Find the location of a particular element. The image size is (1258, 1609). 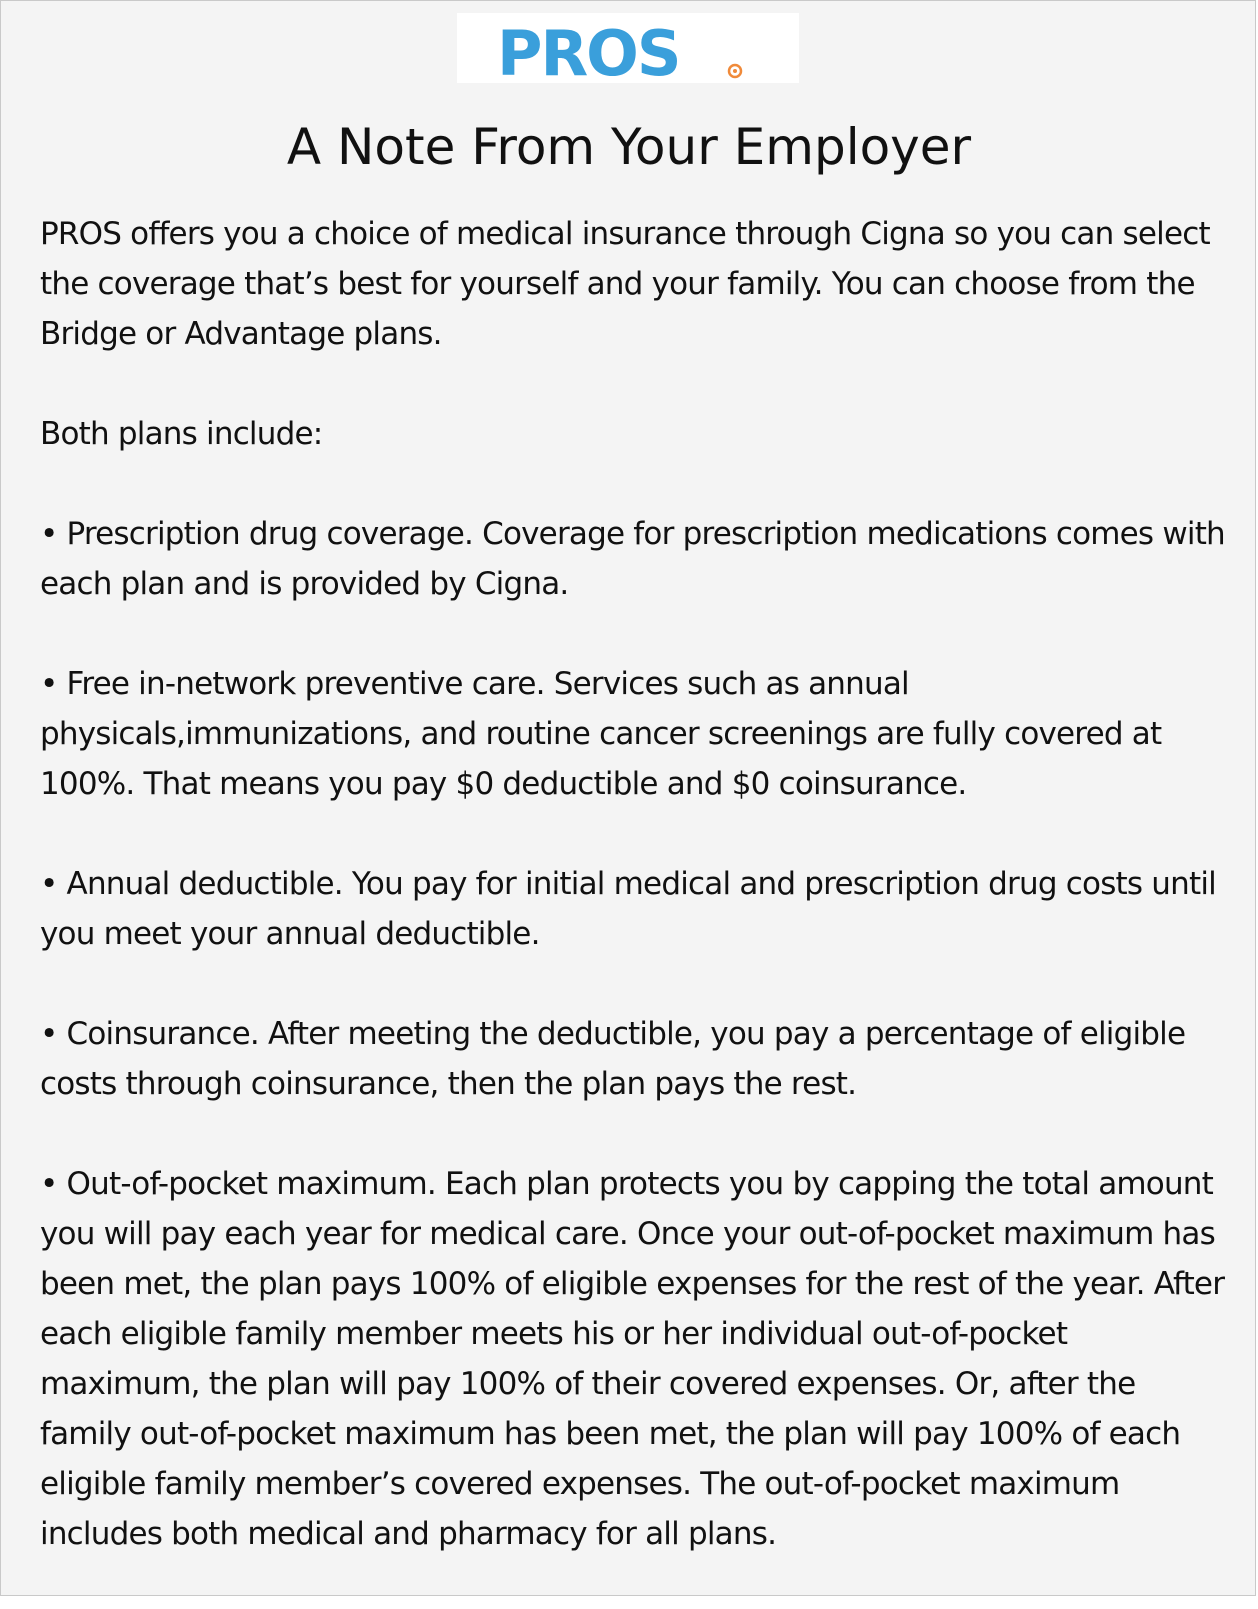

both-plans-heading: Both plans include: is located at coordinates (181, 434).